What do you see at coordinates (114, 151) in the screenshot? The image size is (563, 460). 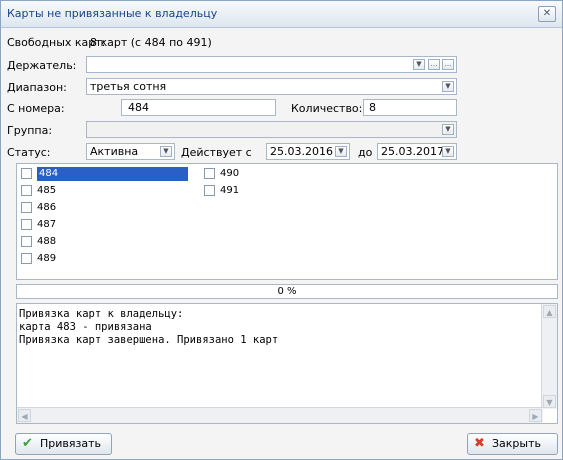 I see `status-value: Активна` at bounding box center [114, 151].